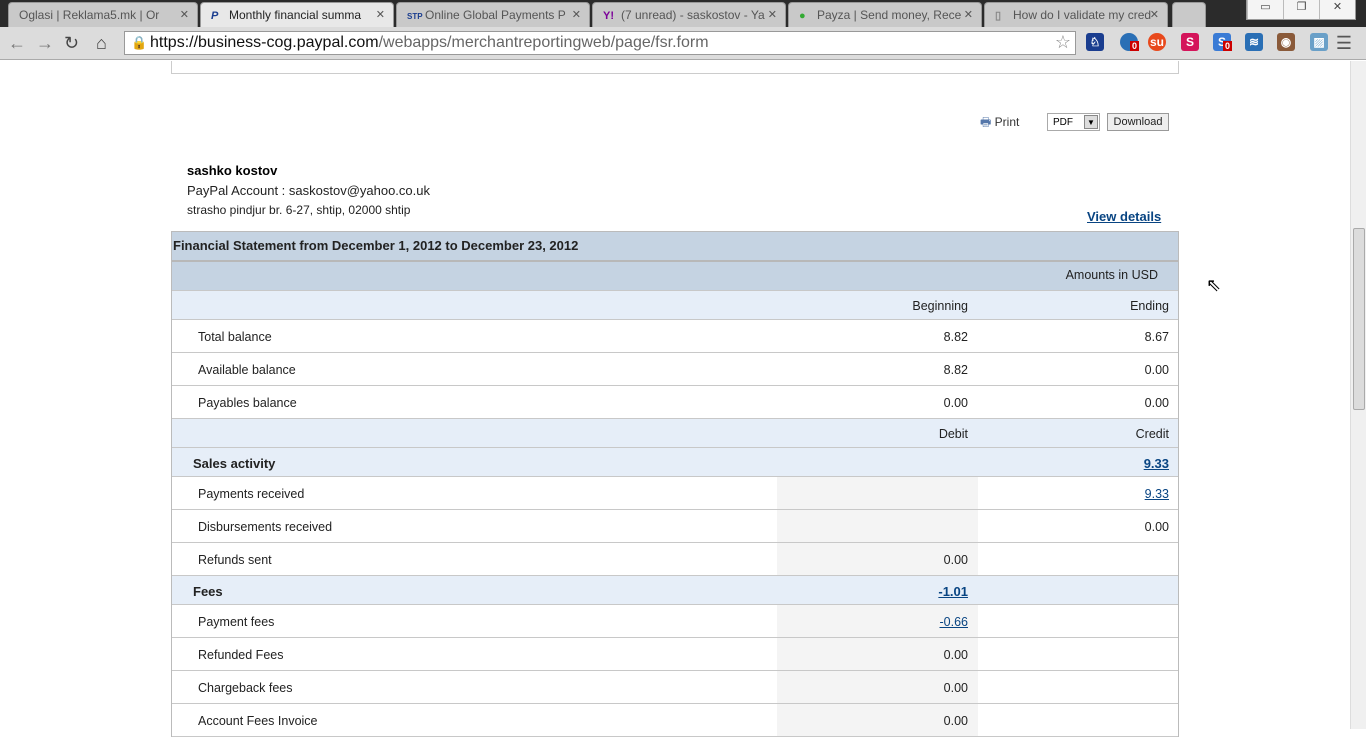 The width and height of the screenshot is (1366, 737). I want to click on cell-left-amount: -1.01, so click(877, 590).